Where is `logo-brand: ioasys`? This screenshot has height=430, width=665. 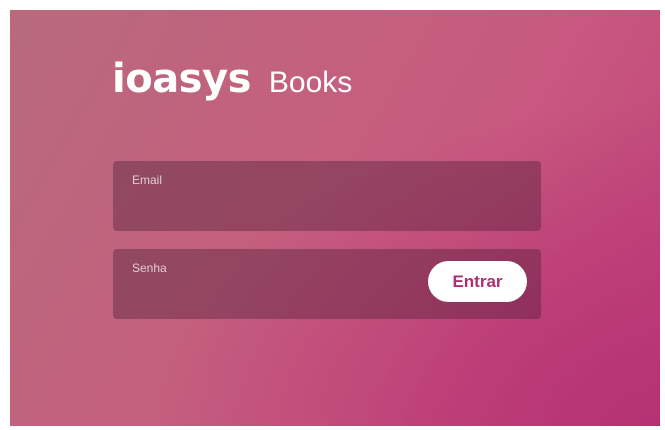 logo-brand: ioasys is located at coordinates (181, 79).